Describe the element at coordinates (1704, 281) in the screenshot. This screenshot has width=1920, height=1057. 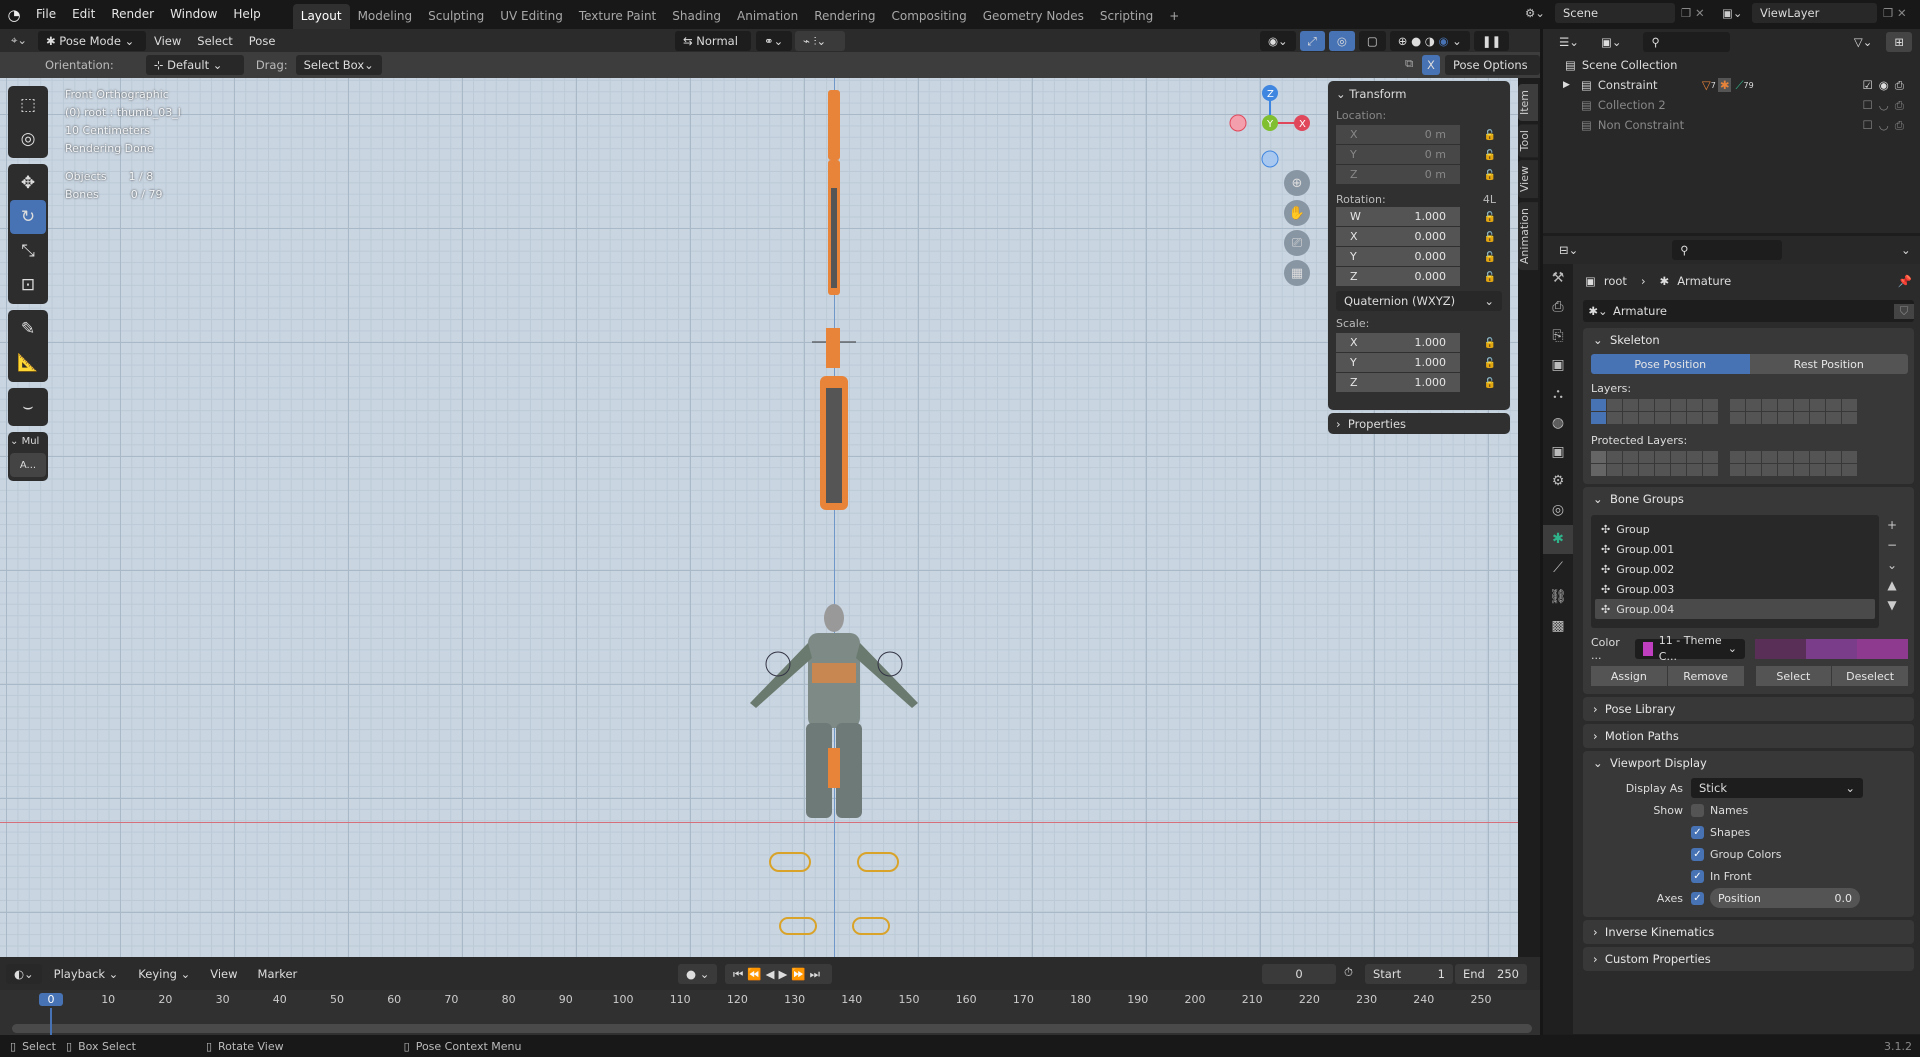
I see `breadcrumb-data: Armature` at that location.